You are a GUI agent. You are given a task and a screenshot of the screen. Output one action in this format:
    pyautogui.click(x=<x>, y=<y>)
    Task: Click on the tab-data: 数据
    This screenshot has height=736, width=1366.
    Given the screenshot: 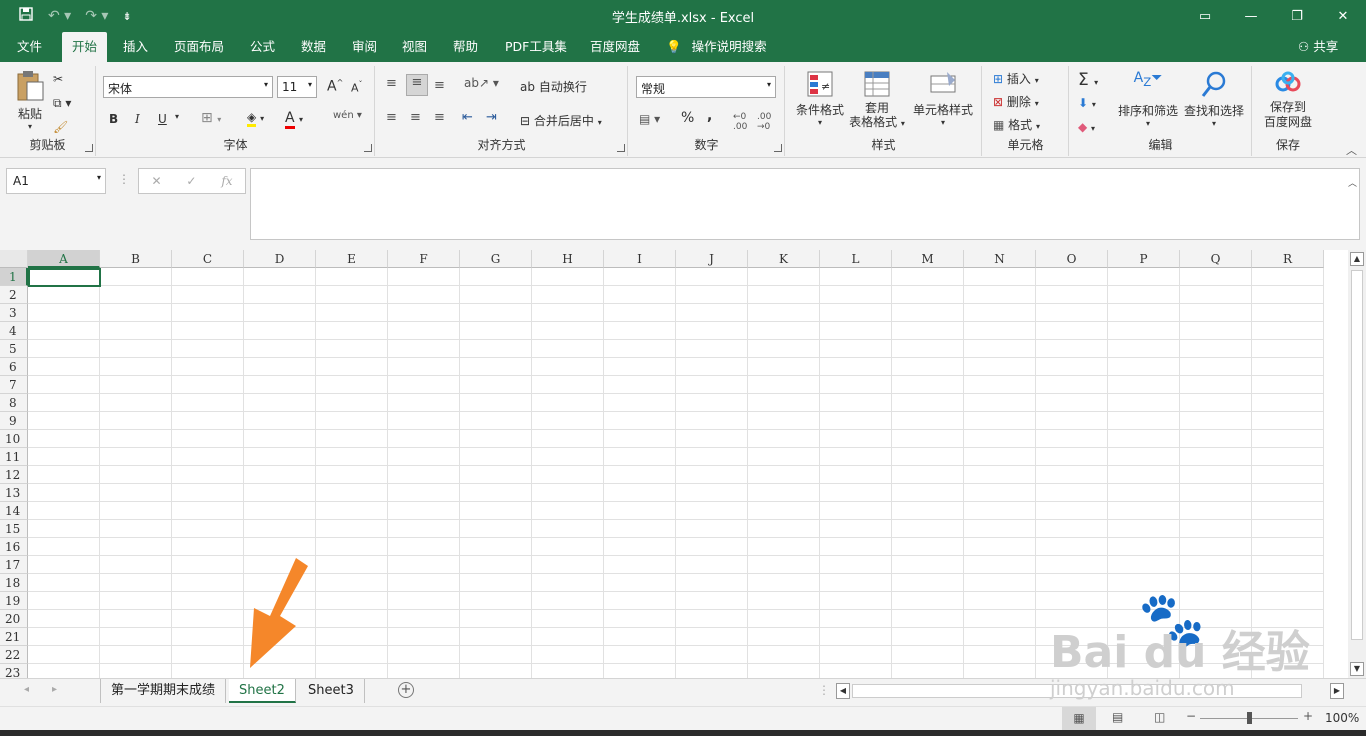 What is the action you would take?
    pyautogui.click(x=313, y=47)
    